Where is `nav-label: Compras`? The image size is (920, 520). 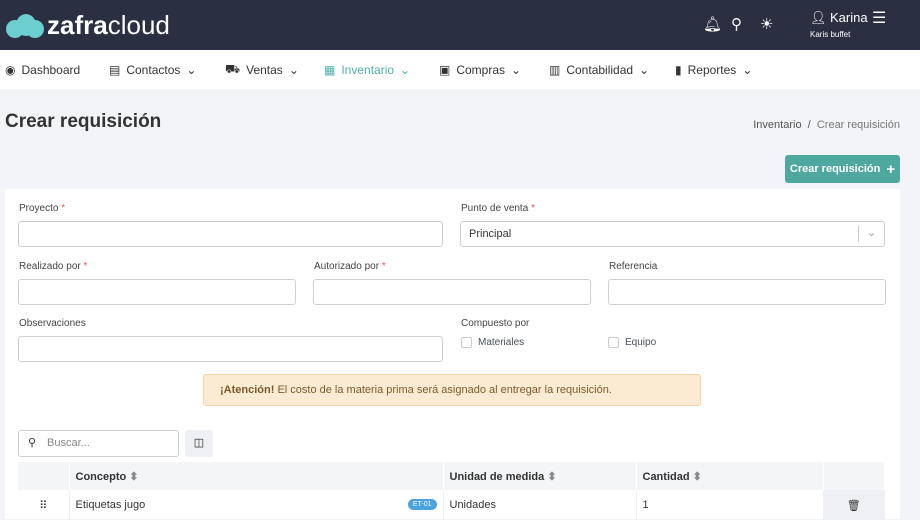
nav-label: Compras is located at coordinates (481, 69).